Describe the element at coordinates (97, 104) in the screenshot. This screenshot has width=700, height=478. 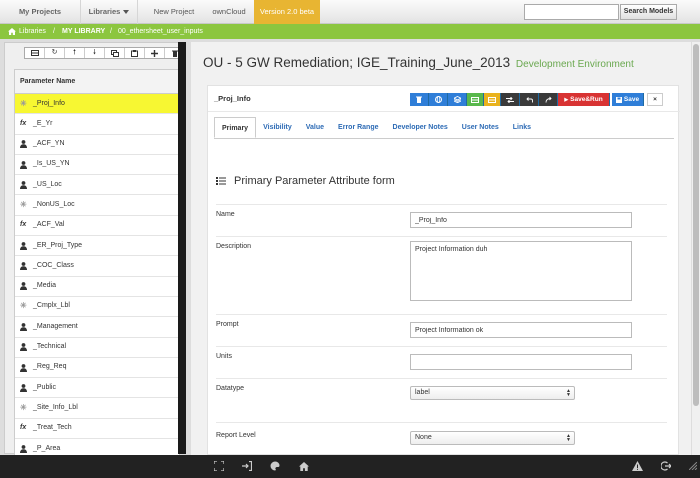
I see `parameter-item: ✳ _Proj_Info` at that location.